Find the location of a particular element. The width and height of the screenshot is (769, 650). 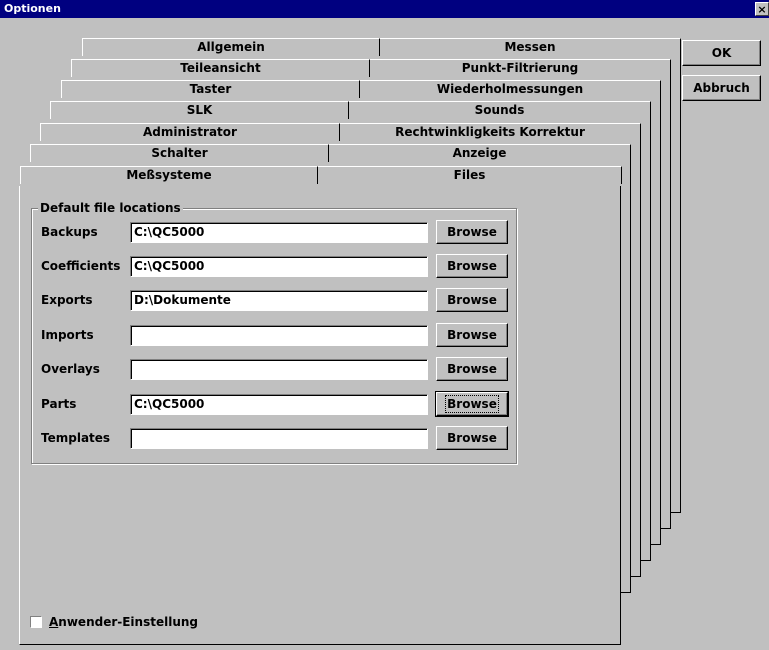

tab-messsysteme: Meßsysteme is located at coordinates (169, 175).